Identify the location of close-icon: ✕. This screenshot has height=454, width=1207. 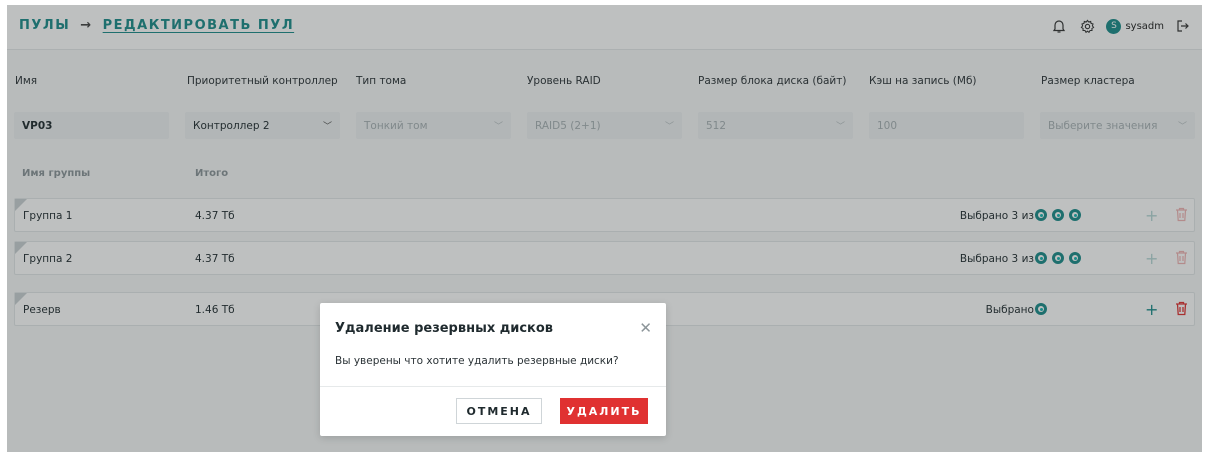
(645, 328).